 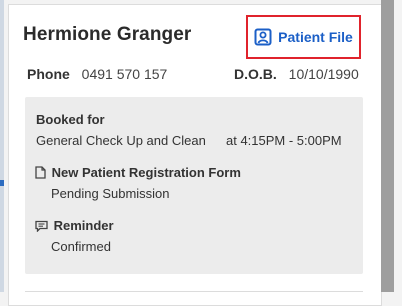 What do you see at coordinates (323, 74) in the screenshot?
I see `dob-value: 10/10/1990` at bounding box center [323, 74].